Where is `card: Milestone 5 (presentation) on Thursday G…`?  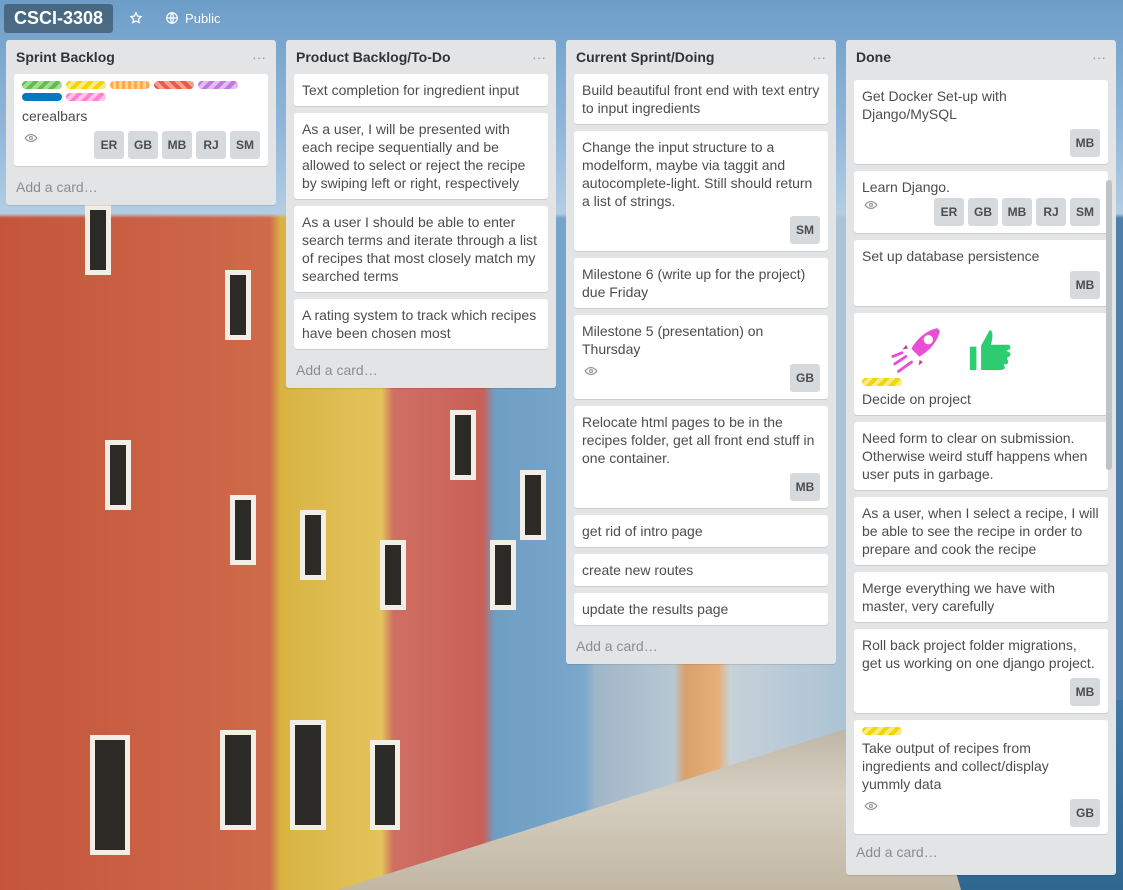 card: Milestone 5 (presentation) on Thursday G… is located at coordinates (701, 357).